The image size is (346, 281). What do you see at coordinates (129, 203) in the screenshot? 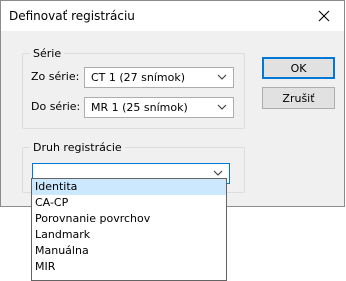
I see `option-ca-cp: CA-CP` at bounding box center [129, 203].